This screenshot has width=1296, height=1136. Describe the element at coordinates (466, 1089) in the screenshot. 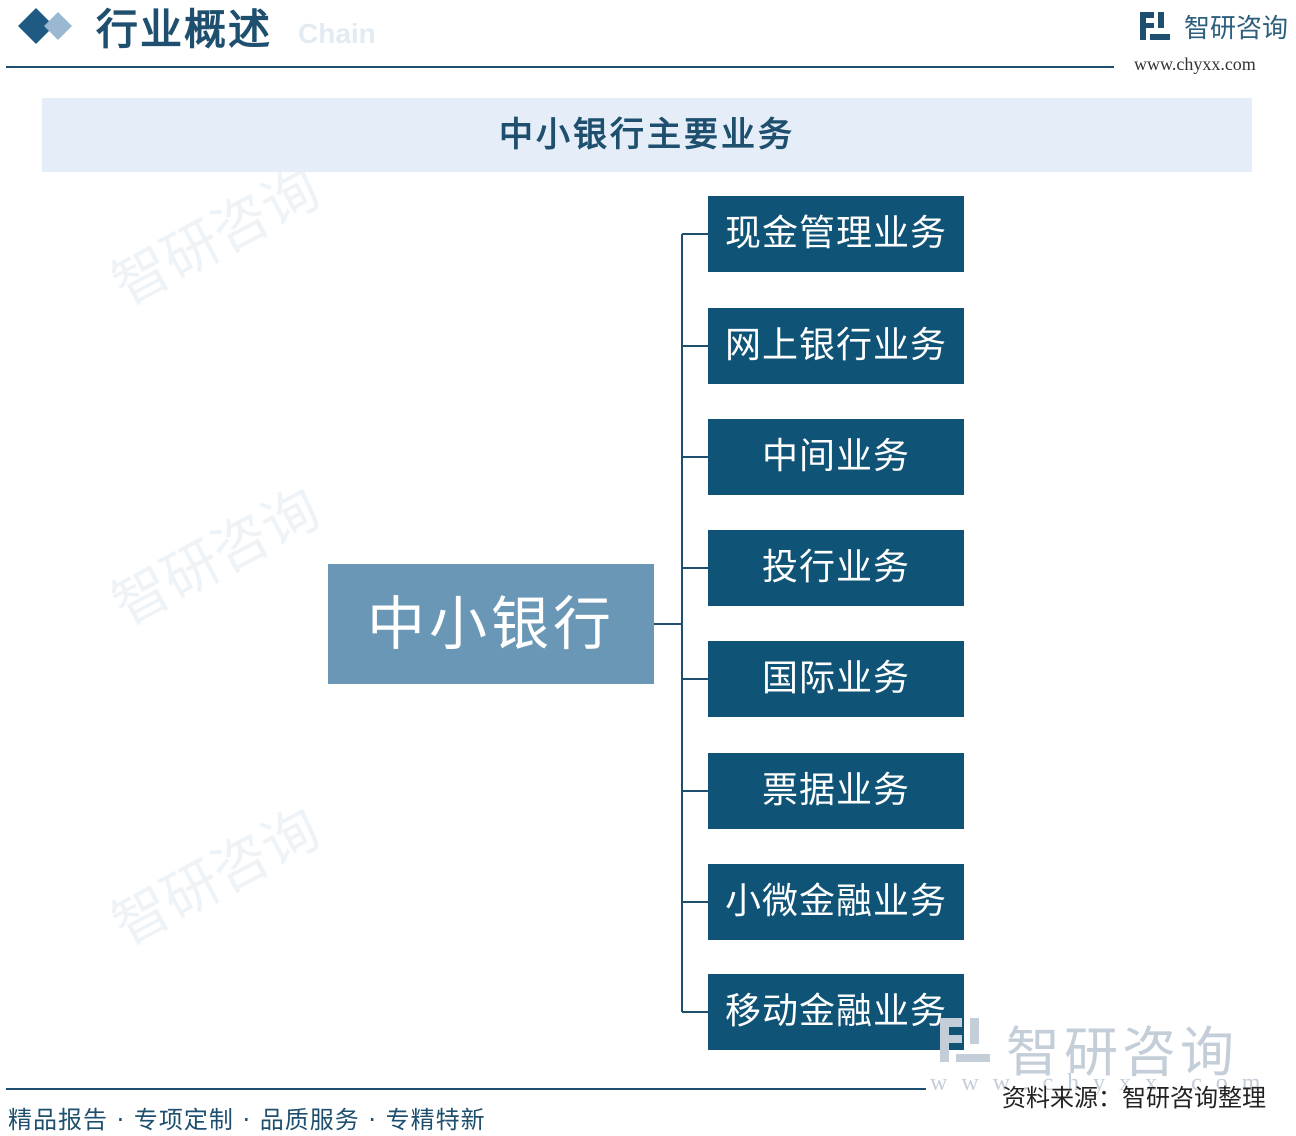

I see `footer-divider` at that location.